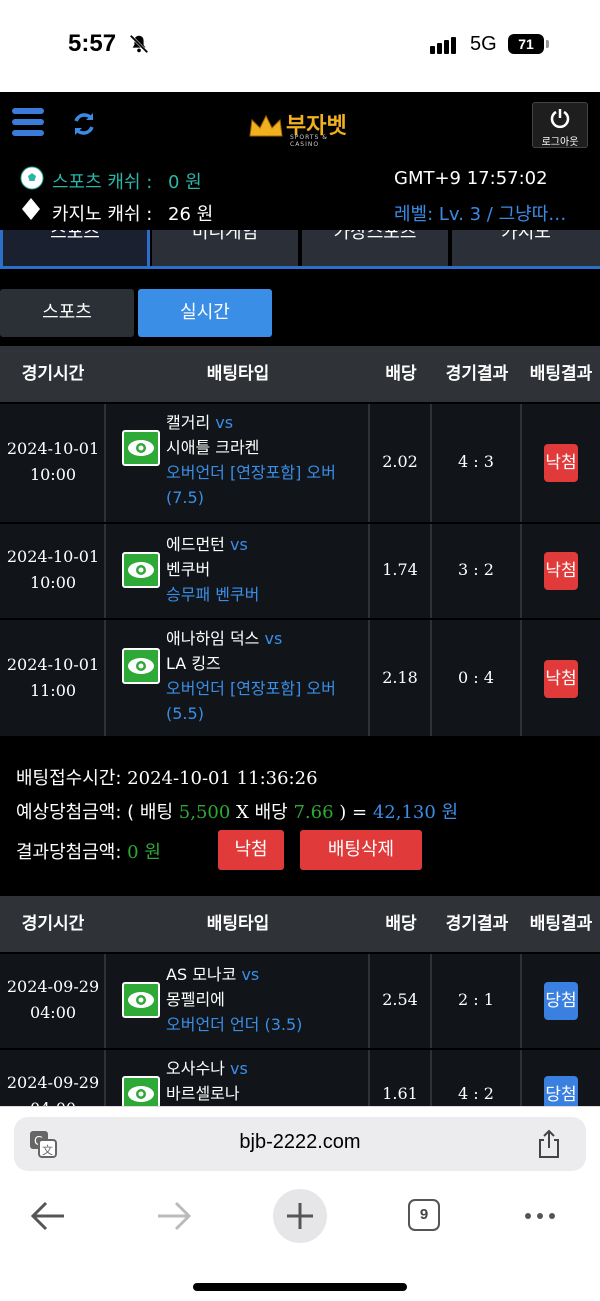  I want to click on tab-label: 가상스포츠, so click(375, 236).